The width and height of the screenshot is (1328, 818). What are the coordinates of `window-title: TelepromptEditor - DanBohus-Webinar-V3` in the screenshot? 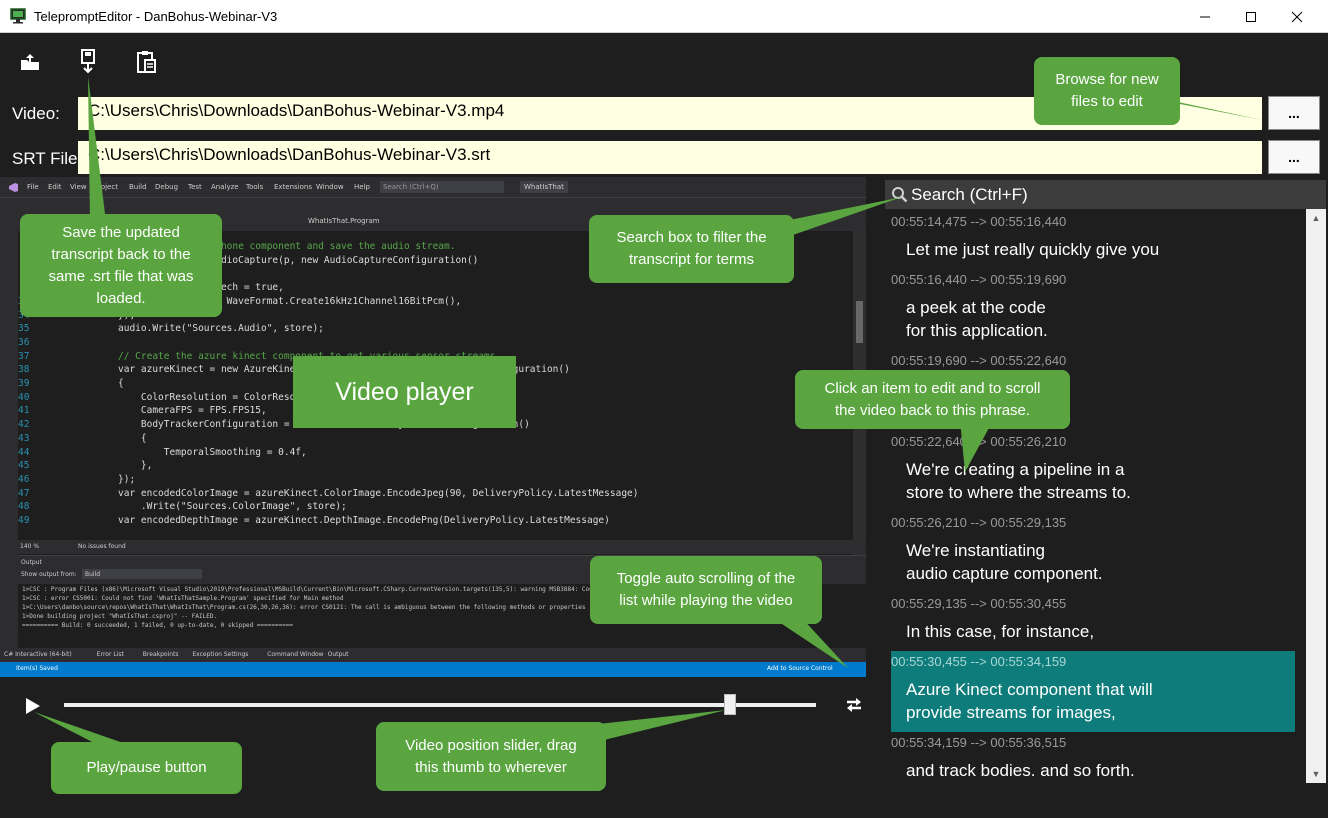 It's located at (156, 16).